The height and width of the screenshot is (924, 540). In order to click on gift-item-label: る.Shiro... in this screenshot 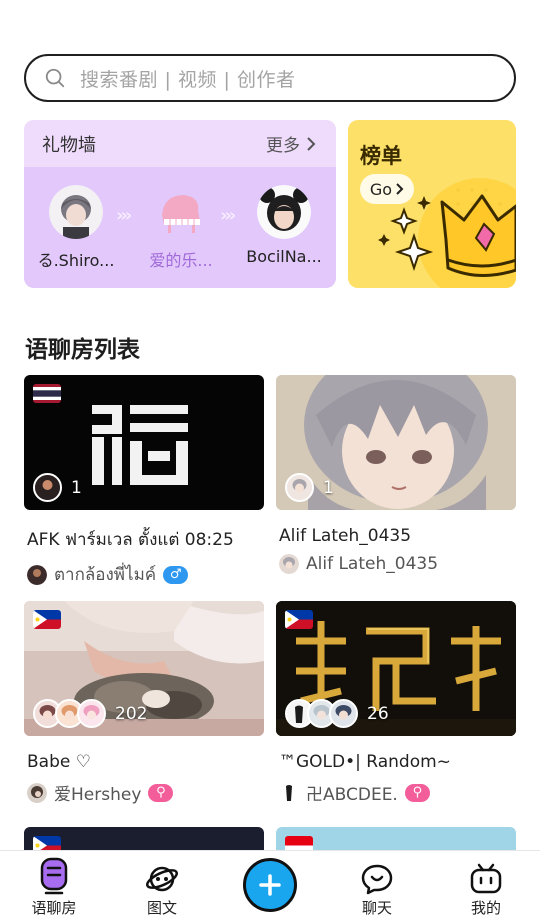, I will do `click(76, 260)`.